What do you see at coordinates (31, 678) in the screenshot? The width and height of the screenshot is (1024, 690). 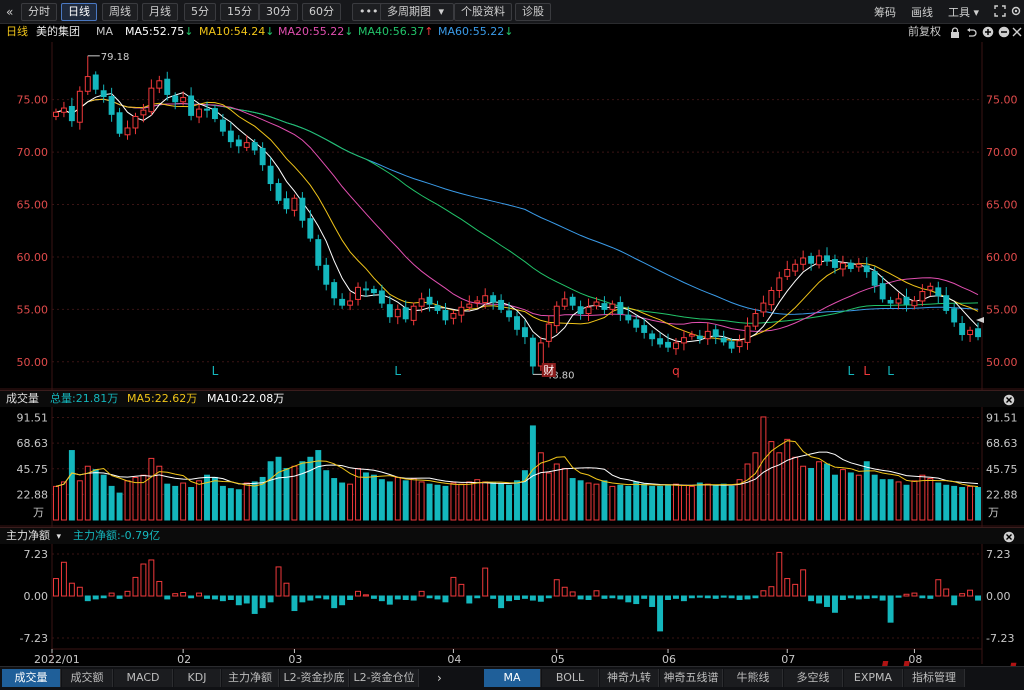 I see `lower-tab-0: 成交量` at bounding box center [31, 678].